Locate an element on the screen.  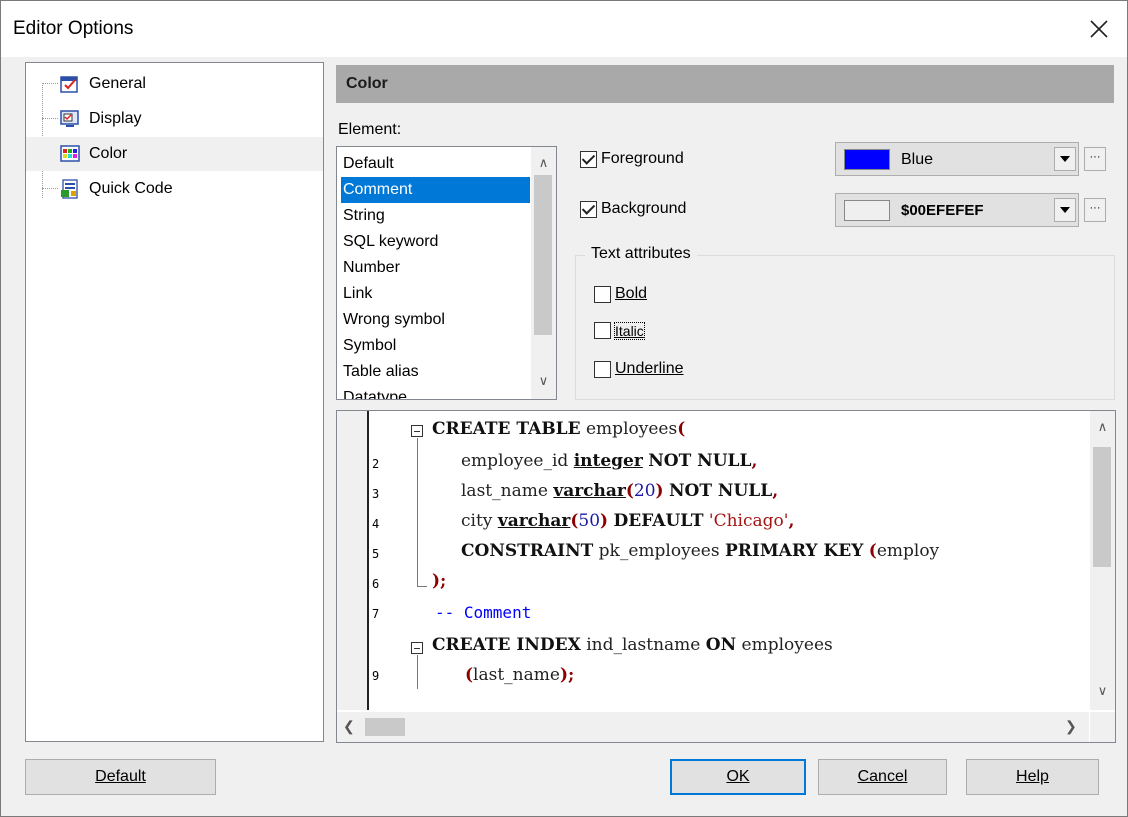
quick-code-icon is located at coordinates (70, 189).